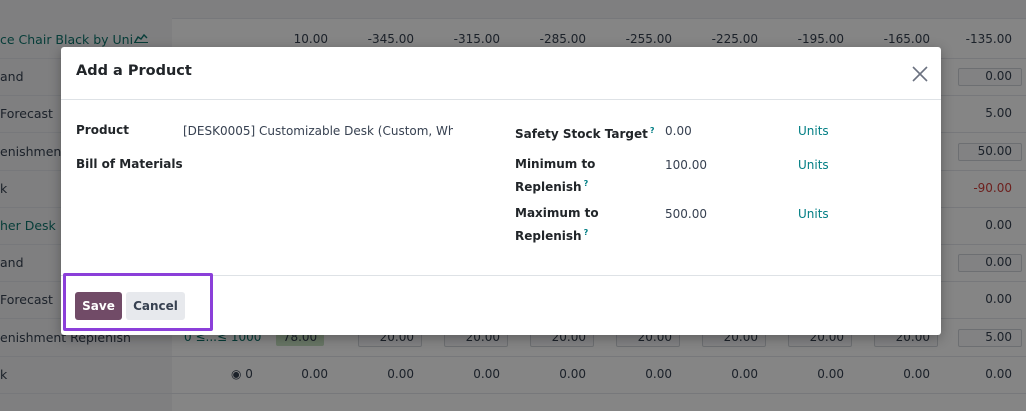 The image size is (1026, 411). What do you see at coordinates (129, 164) in the screenshot?
I see `bom-label: Bill of Materials` at bounding box center [129, 164].